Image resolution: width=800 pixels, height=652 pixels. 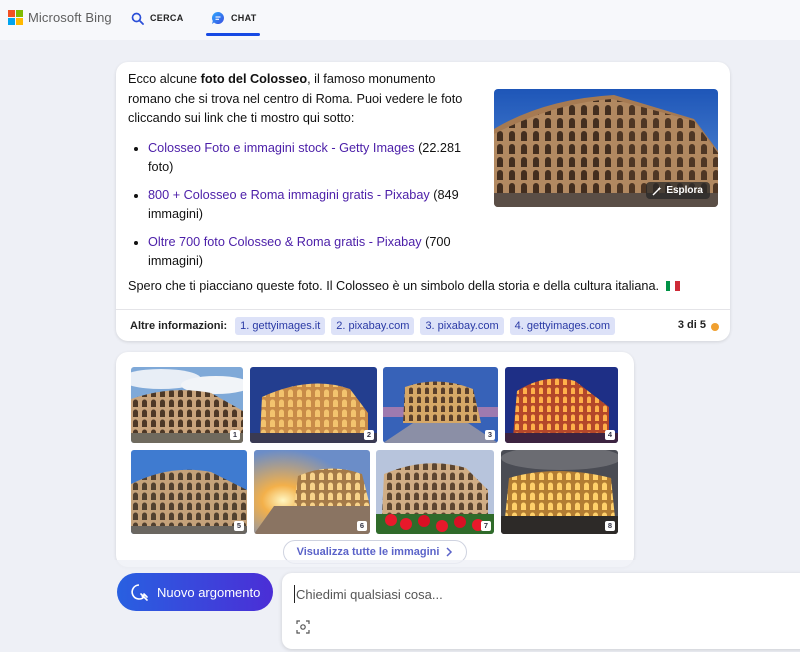 I want to click on microsoft-logo-icon, so click(x=15, y=17).